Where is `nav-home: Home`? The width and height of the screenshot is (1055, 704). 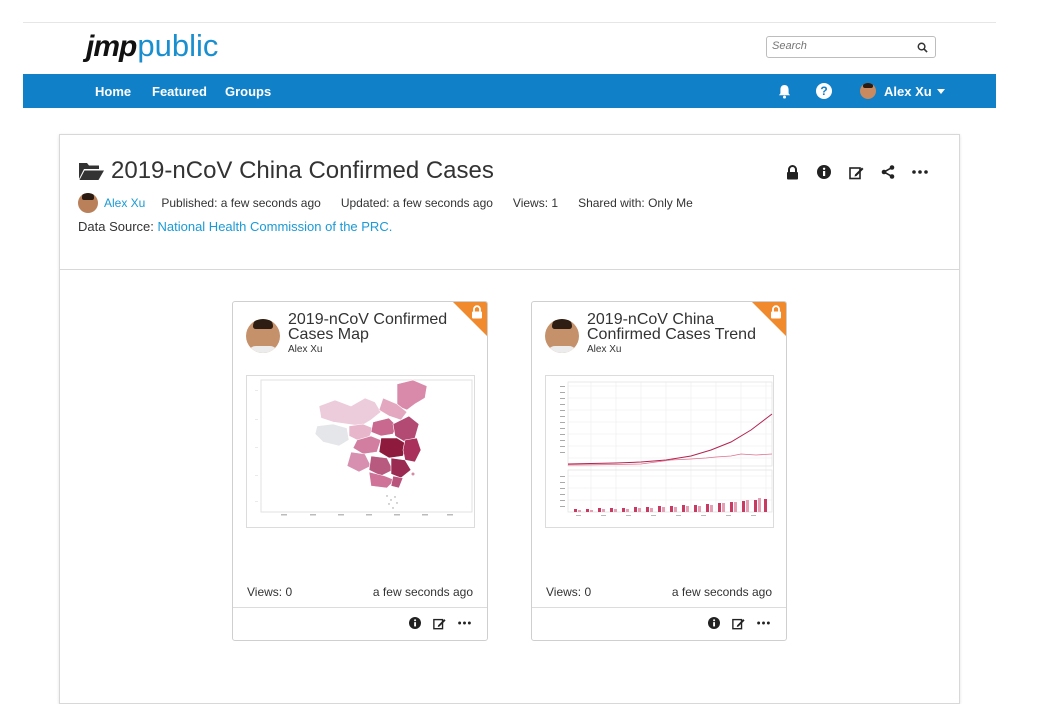 nav-home: Home is located at coordinates (113, 91).